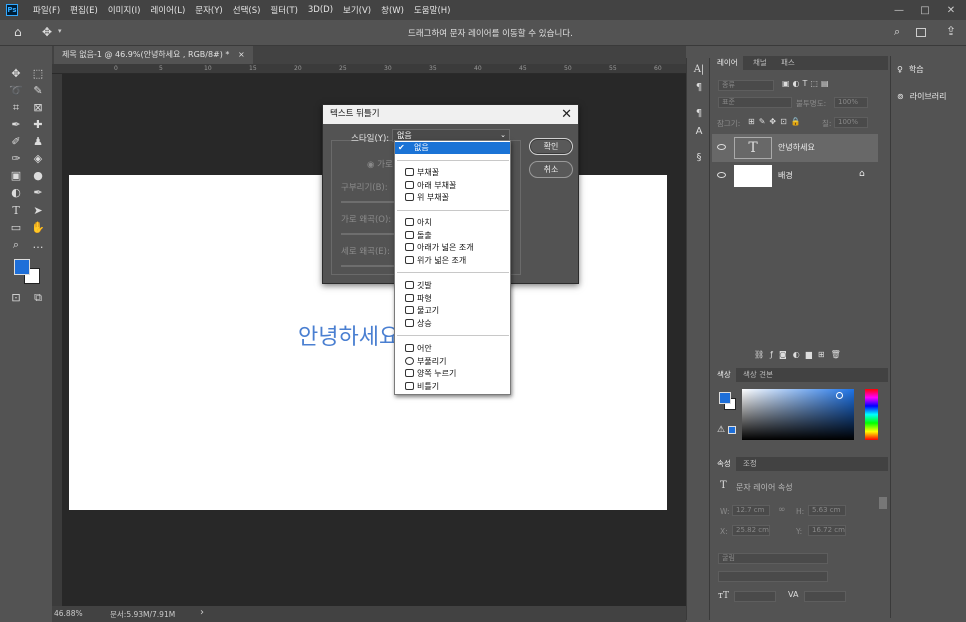  What do you see at coordinates (452, 311) in the screenshot?
I see `dropdown-item-fish: 물고기` at bounding box center [452, 311].